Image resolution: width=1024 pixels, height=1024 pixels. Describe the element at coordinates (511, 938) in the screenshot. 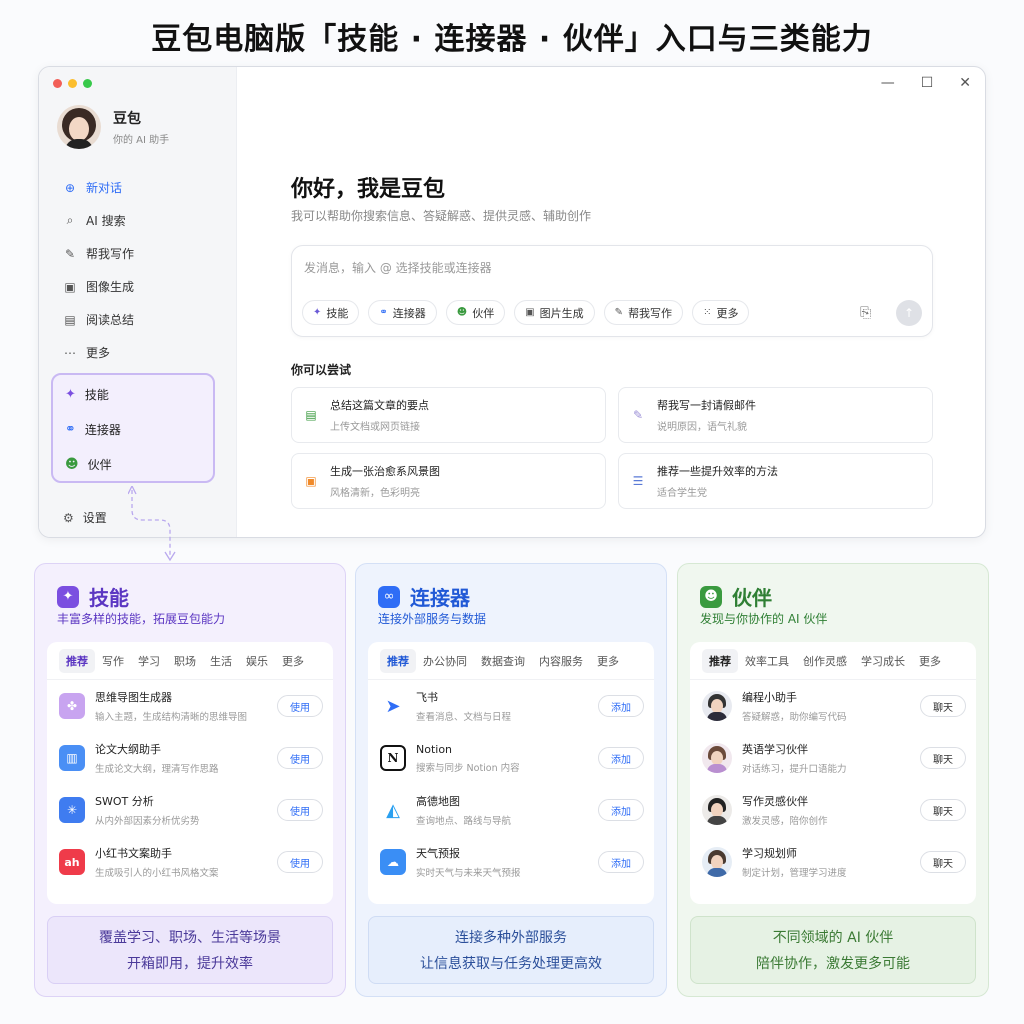

I see `footer-line: 连接多种外部服务` at that location.